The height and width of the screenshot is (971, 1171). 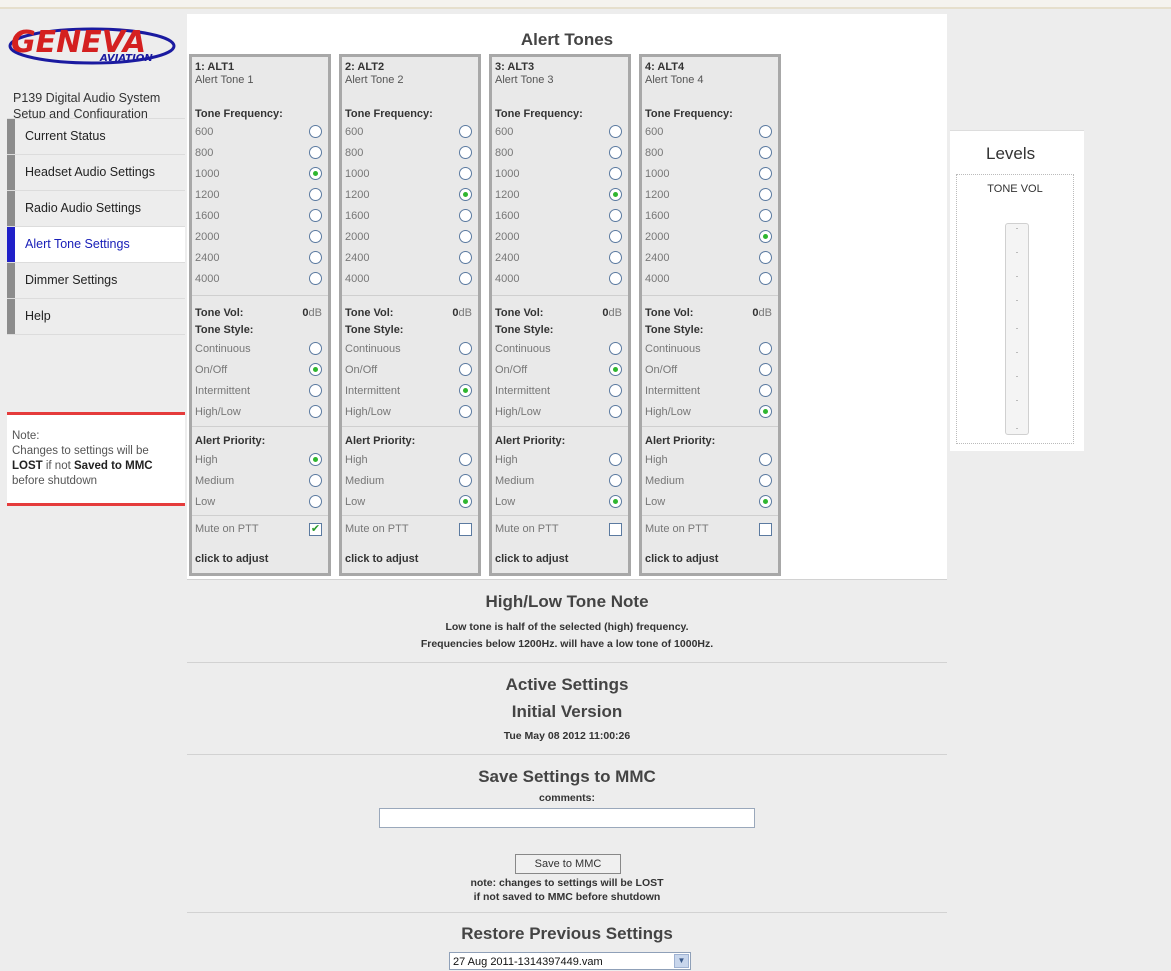 I want to click on nav-item-help: Help, so click(x=96, y=316).